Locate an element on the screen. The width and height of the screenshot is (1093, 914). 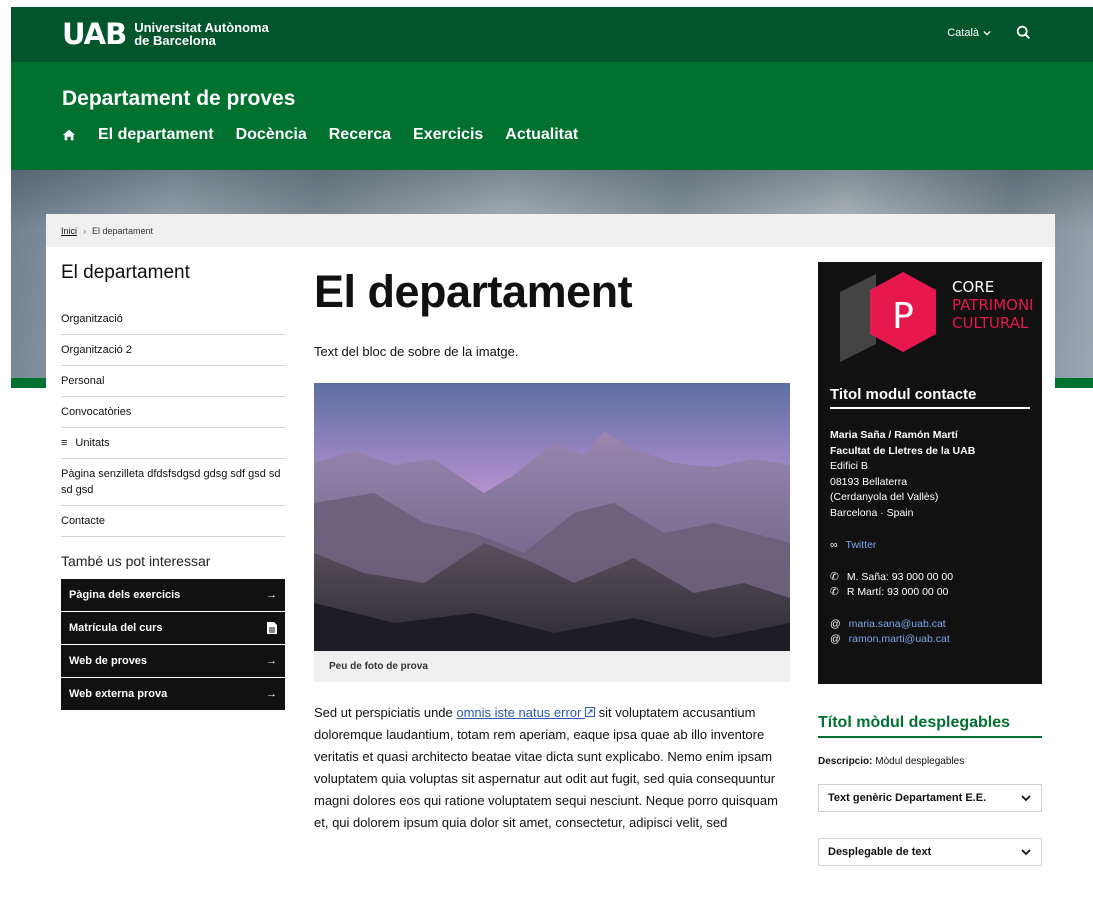
phone-row-2: ✆ R Martí: 93 000 00 00 is located at coordinates (902, 593).